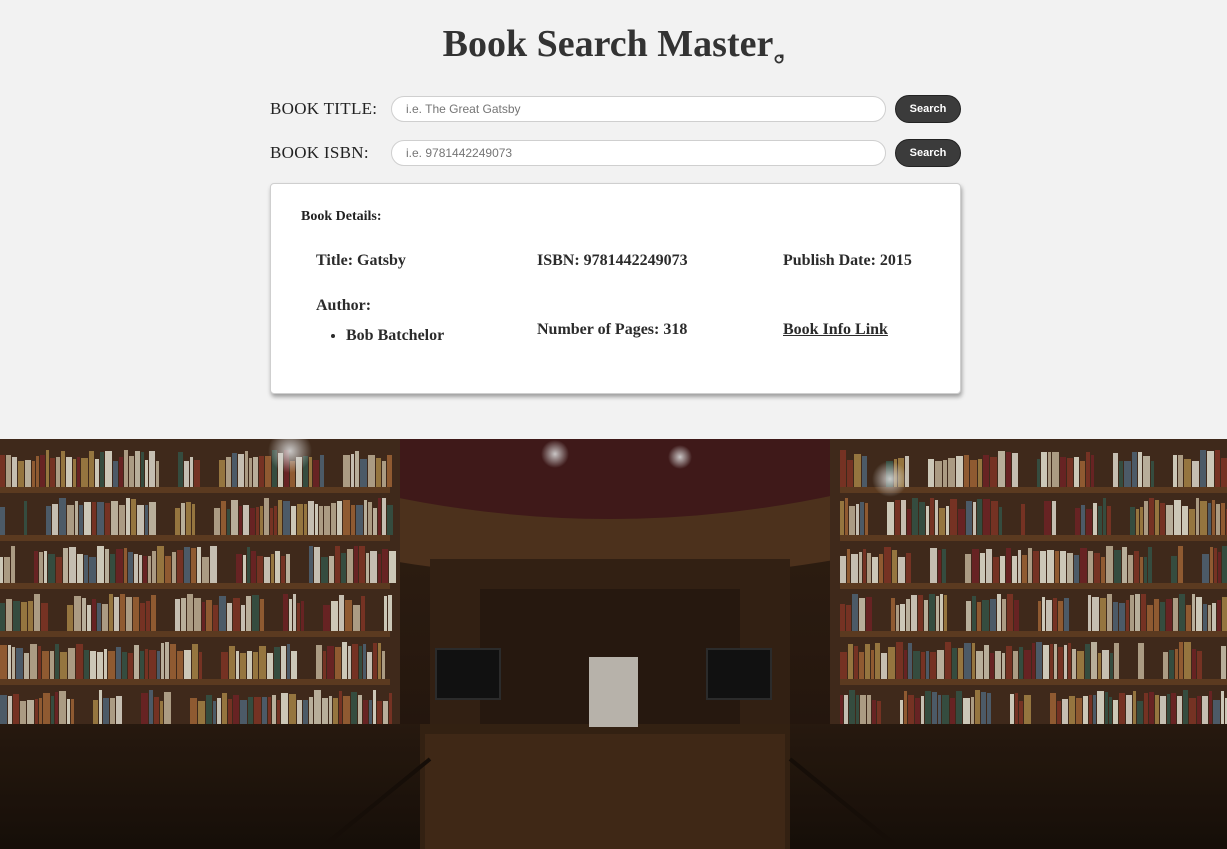 Image resolution: width=1227 pixels, height=849 pixels. I want to click on book-isbn-input, so click(638, 153).